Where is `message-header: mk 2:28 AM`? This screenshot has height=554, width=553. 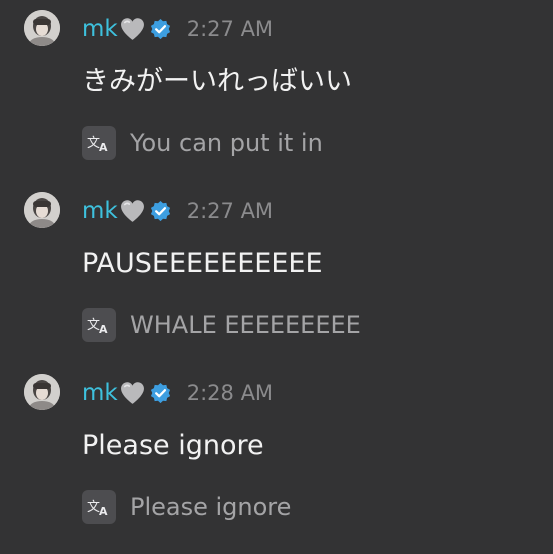 message-header: mk 2:28 AM is located at coordinates (177, 393).